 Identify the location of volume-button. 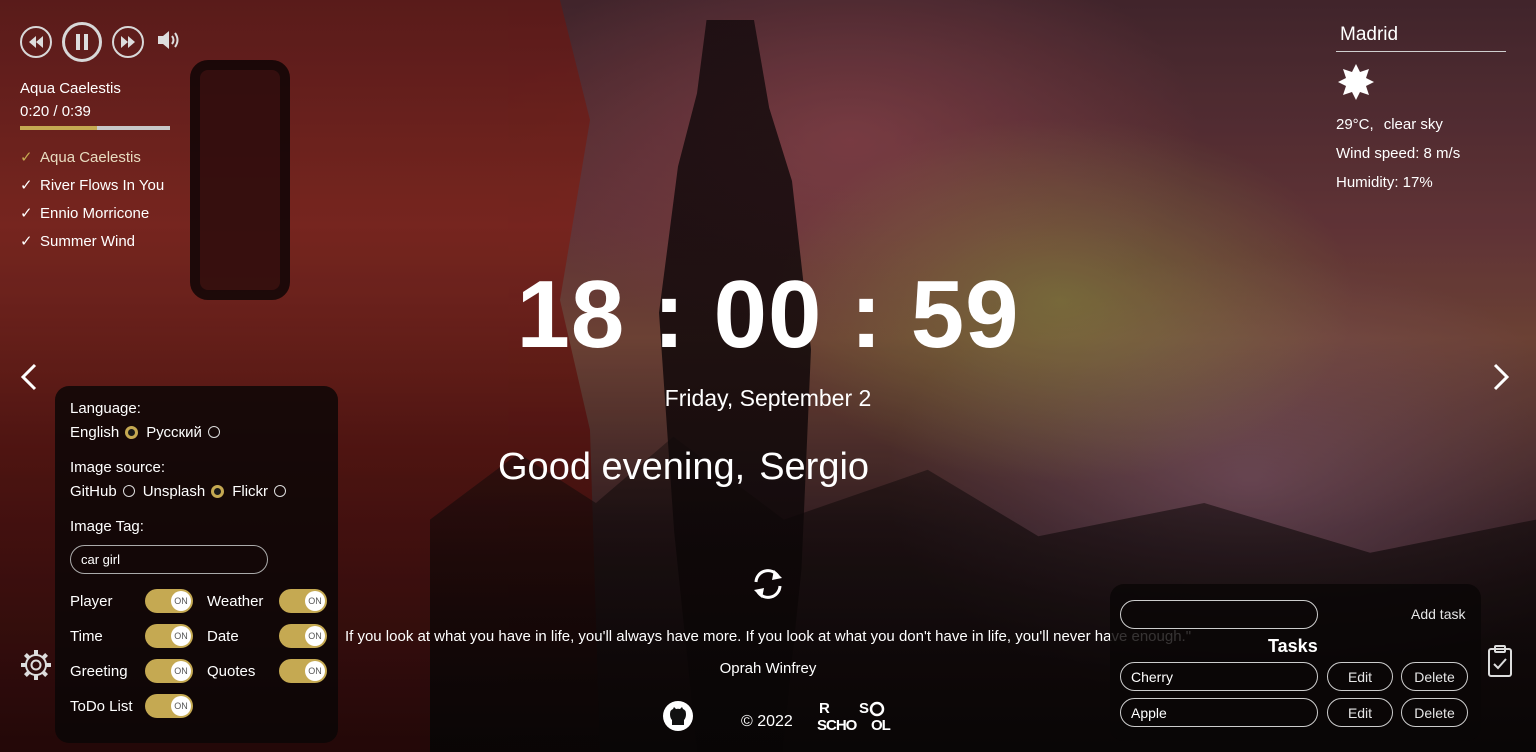
(169, 42).